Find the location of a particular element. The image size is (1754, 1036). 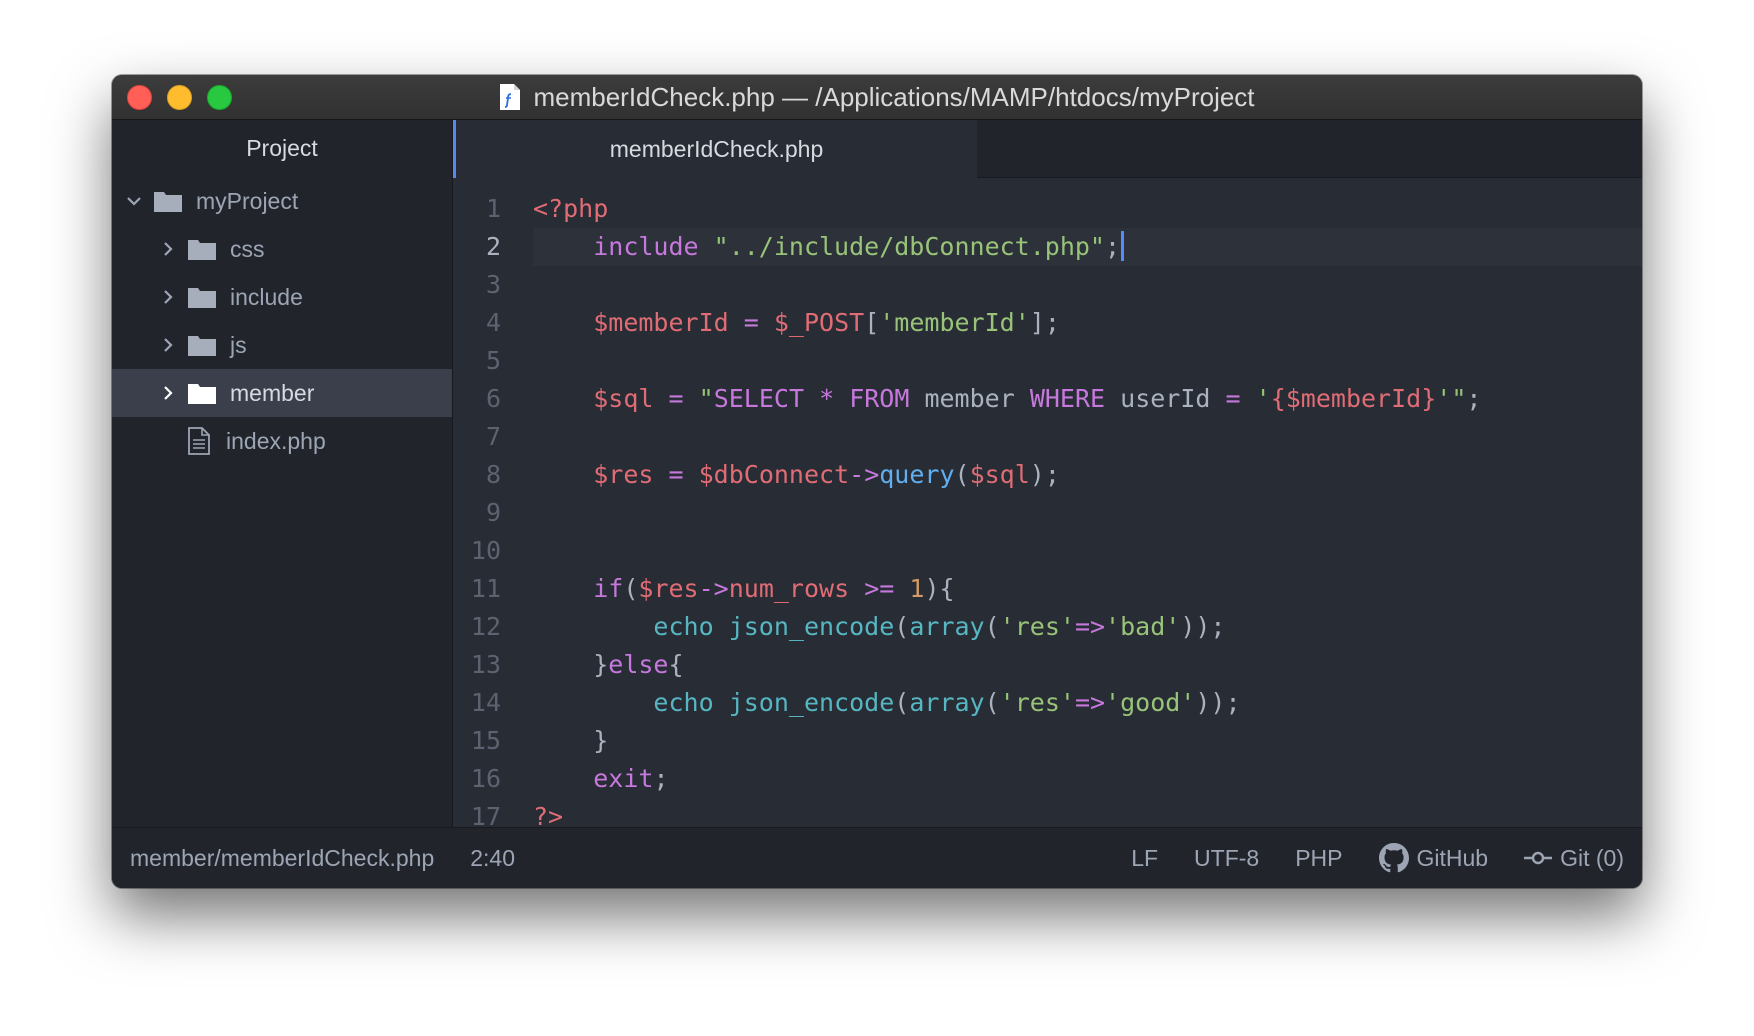

line-number: 15 is located at coordinates (485, 740).